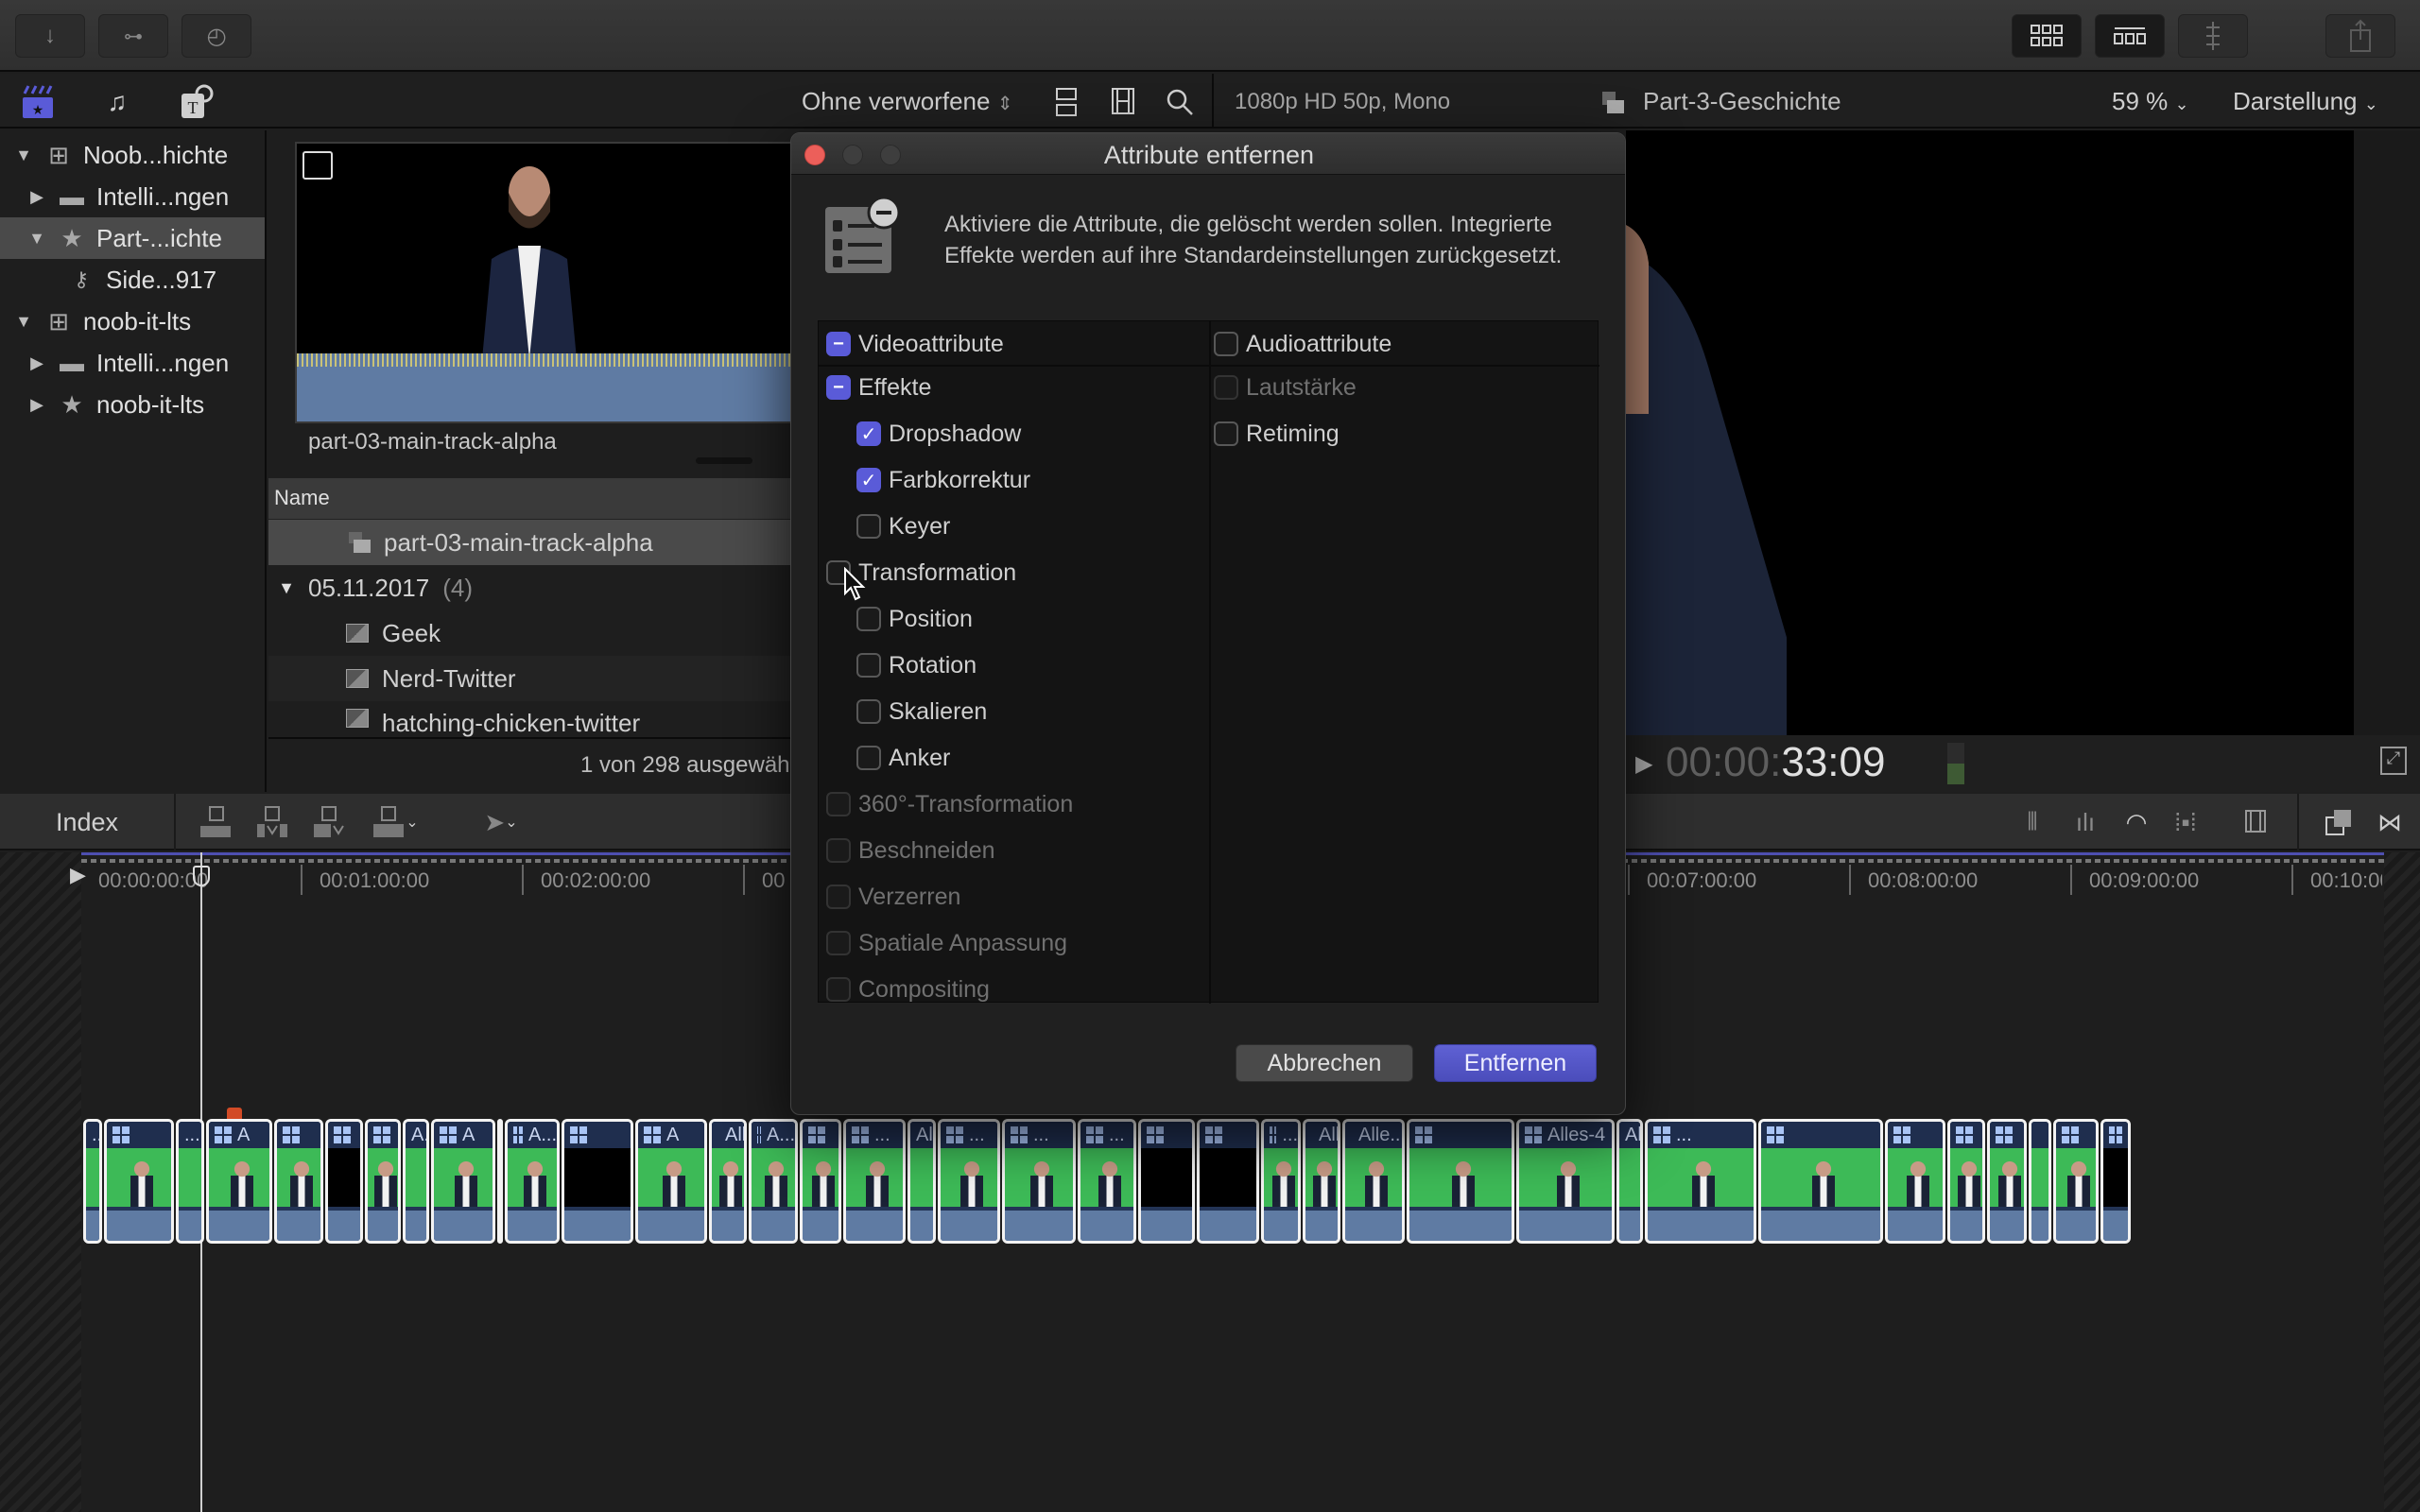 The width and height of the screenshot is (2420, 1512). I want to click on cancel-button: Abbrechen, so click(1324, 1063).